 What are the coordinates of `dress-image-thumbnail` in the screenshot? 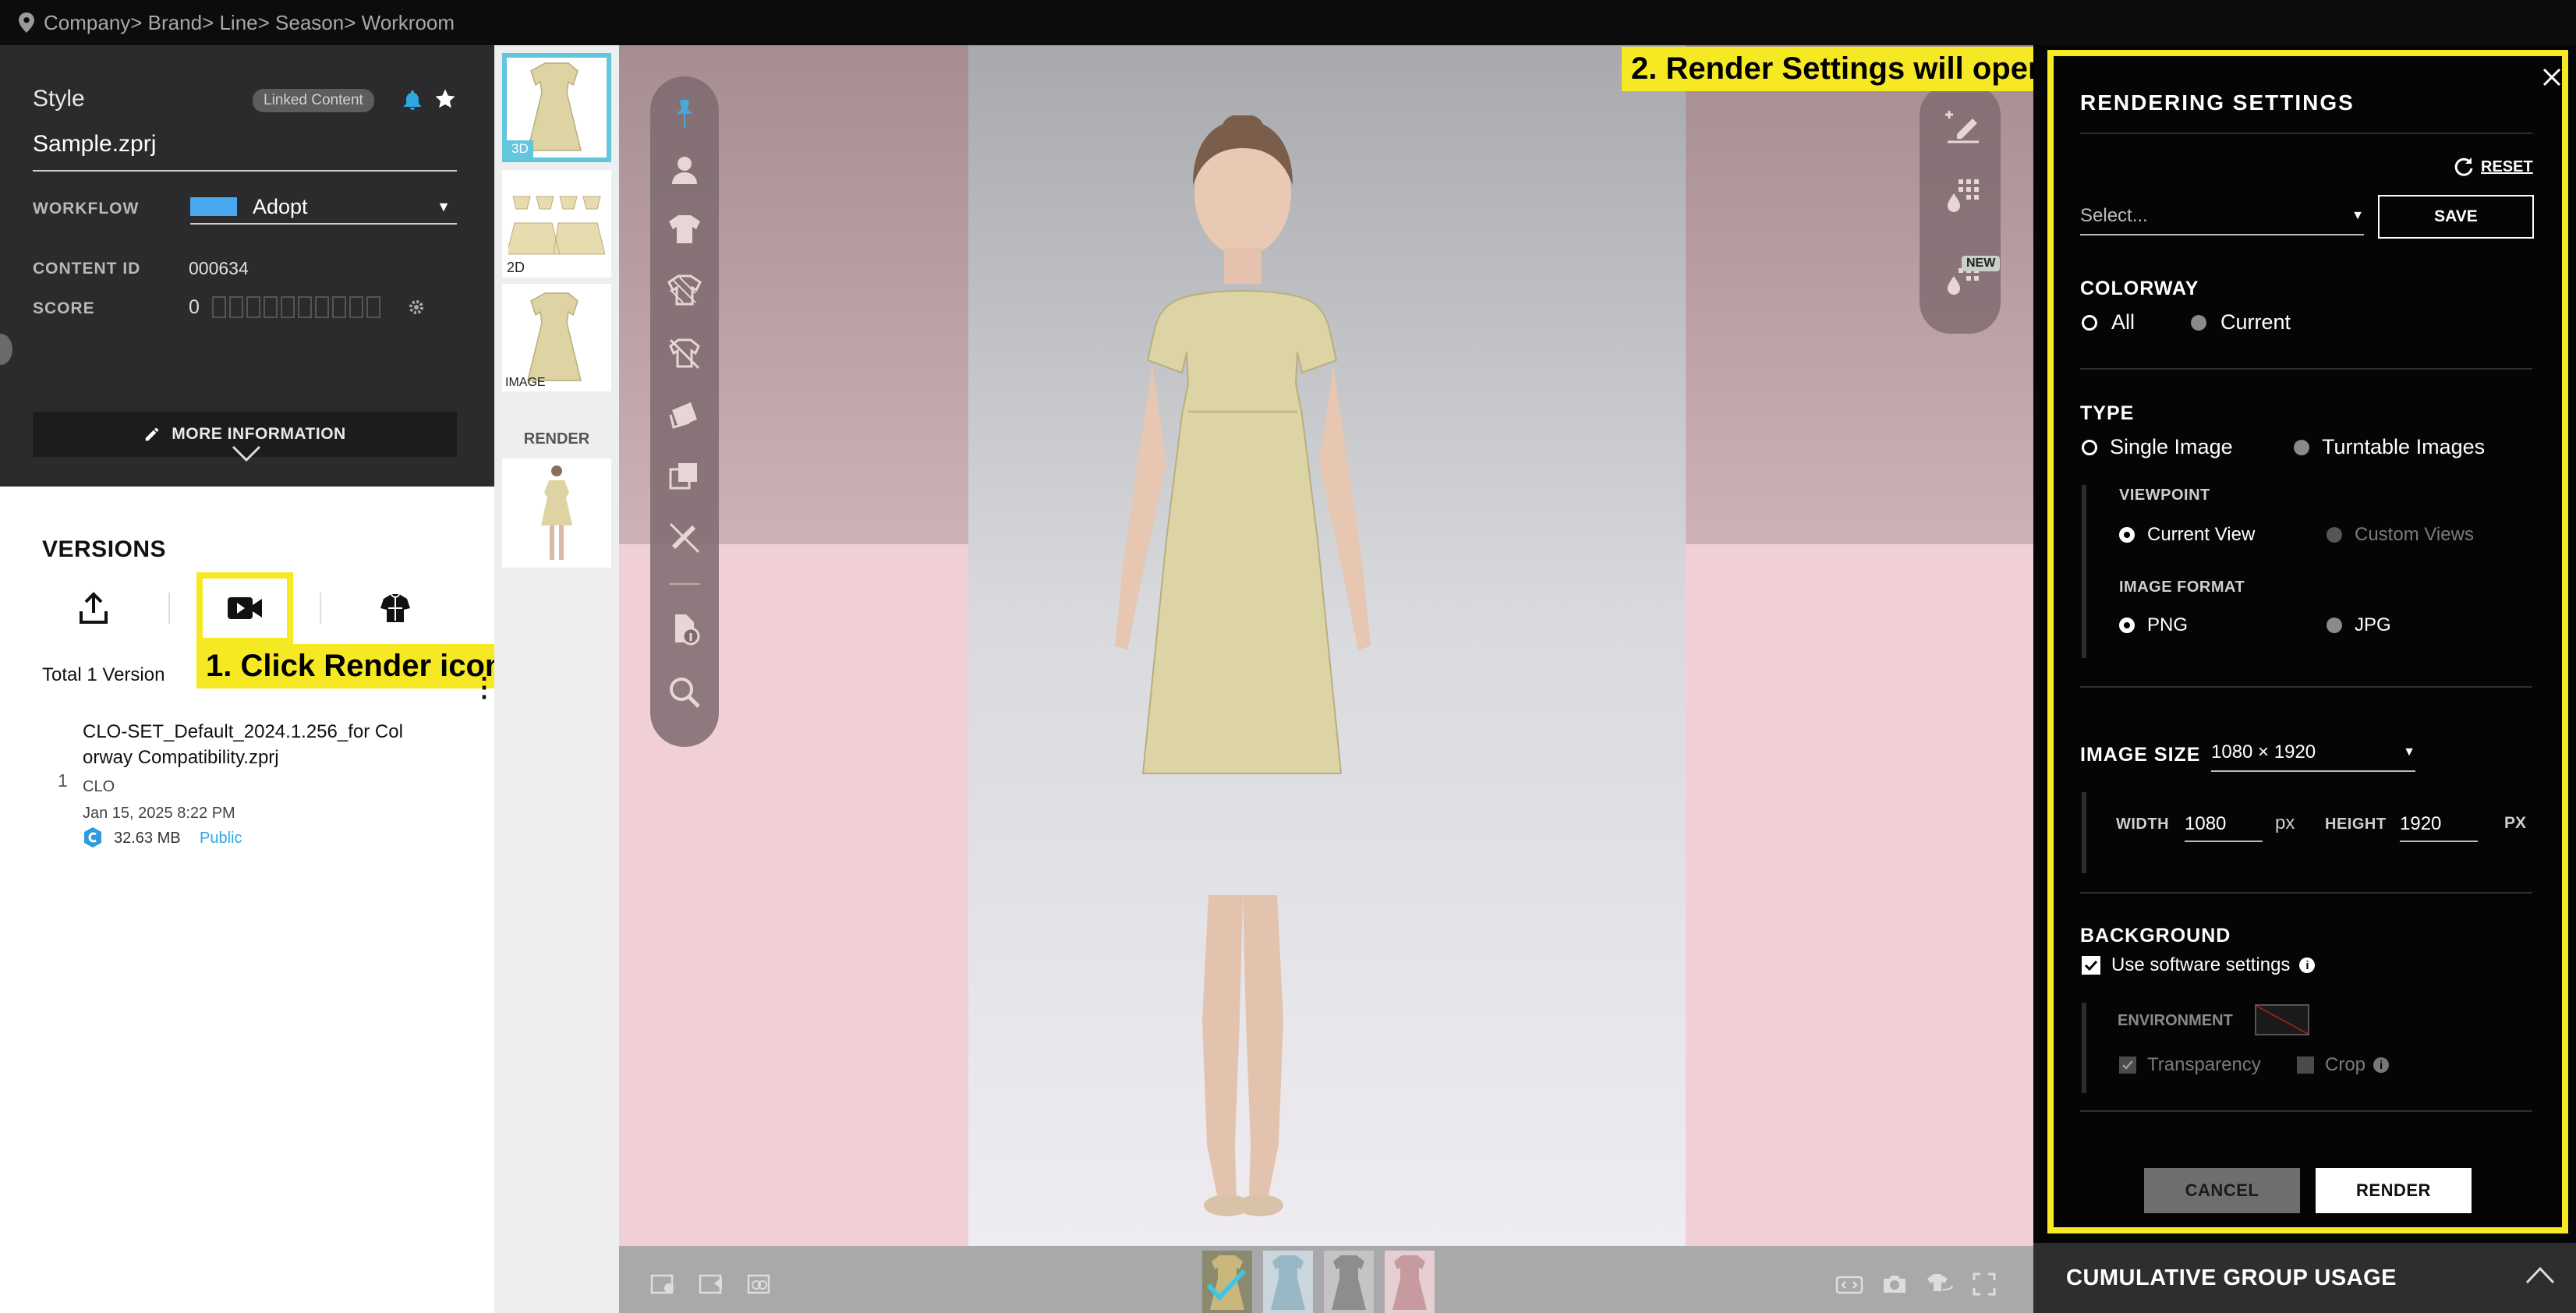 It's located at (554, 336).